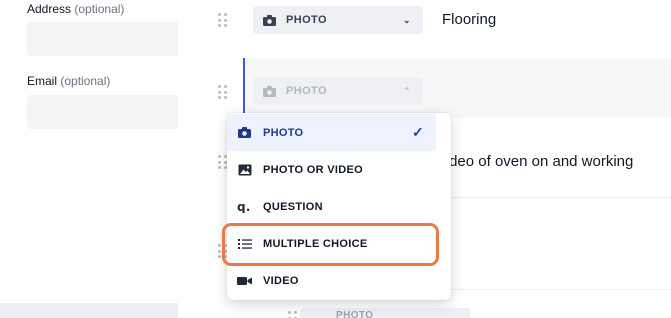  Describe the element at coordinates (102, 112) in the screenshot. I see `email-input` at that location.